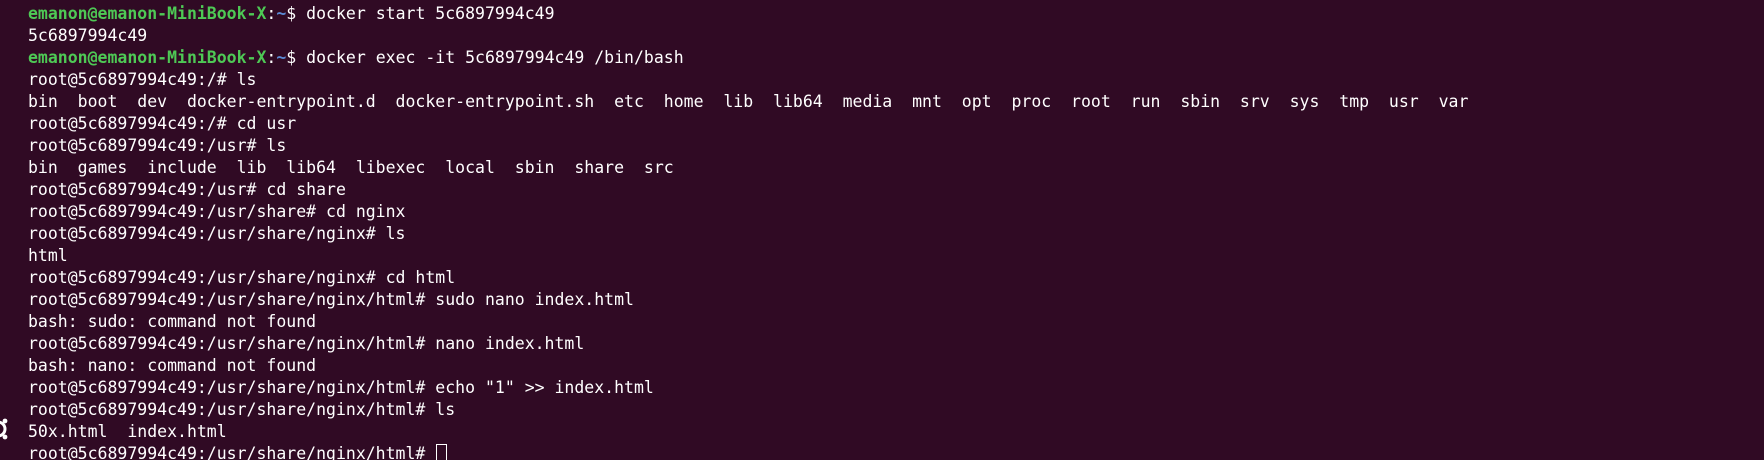 The width and height of the screenshot is (1764, 460). What do you see at coordinates (88, 35) in the screenshot?
I see `terminal-line: 5c6897994c49` at bounding box center [88, 35].